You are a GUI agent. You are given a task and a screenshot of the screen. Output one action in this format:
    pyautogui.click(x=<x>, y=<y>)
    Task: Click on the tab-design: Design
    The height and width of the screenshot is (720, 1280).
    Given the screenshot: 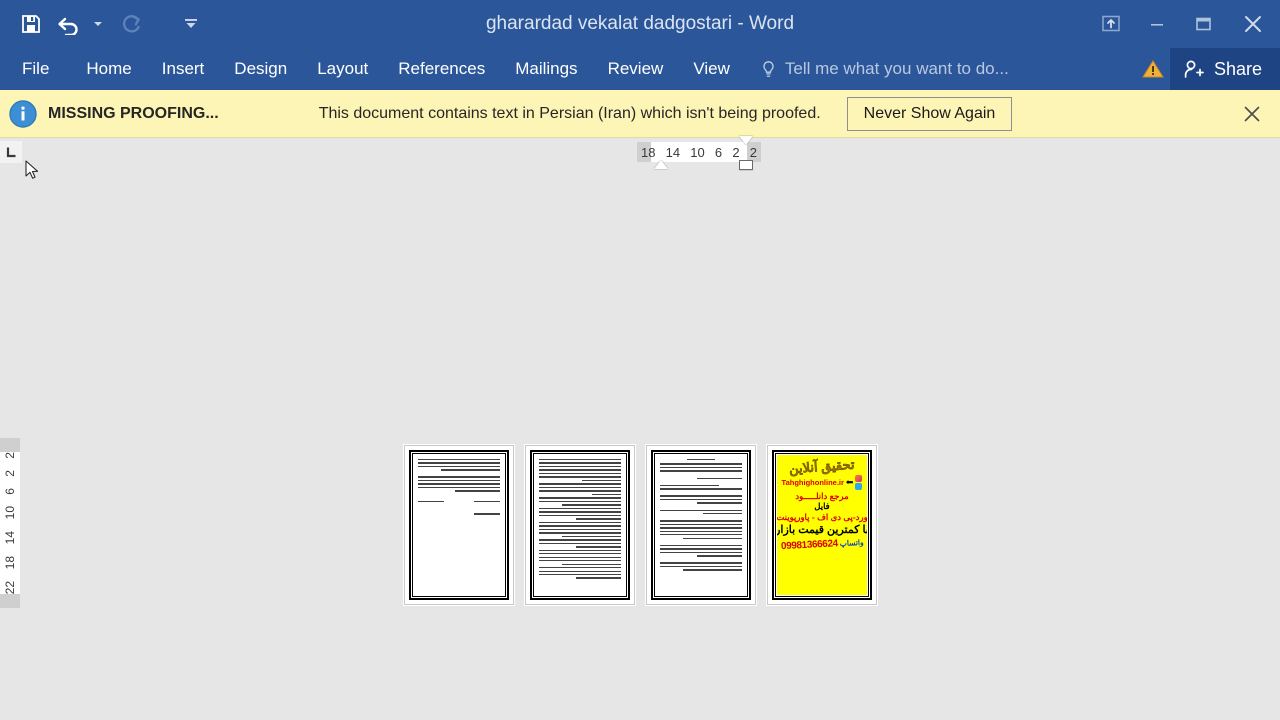 What is the action you would take?
    pyautogui.click(x=260, y=69)
    